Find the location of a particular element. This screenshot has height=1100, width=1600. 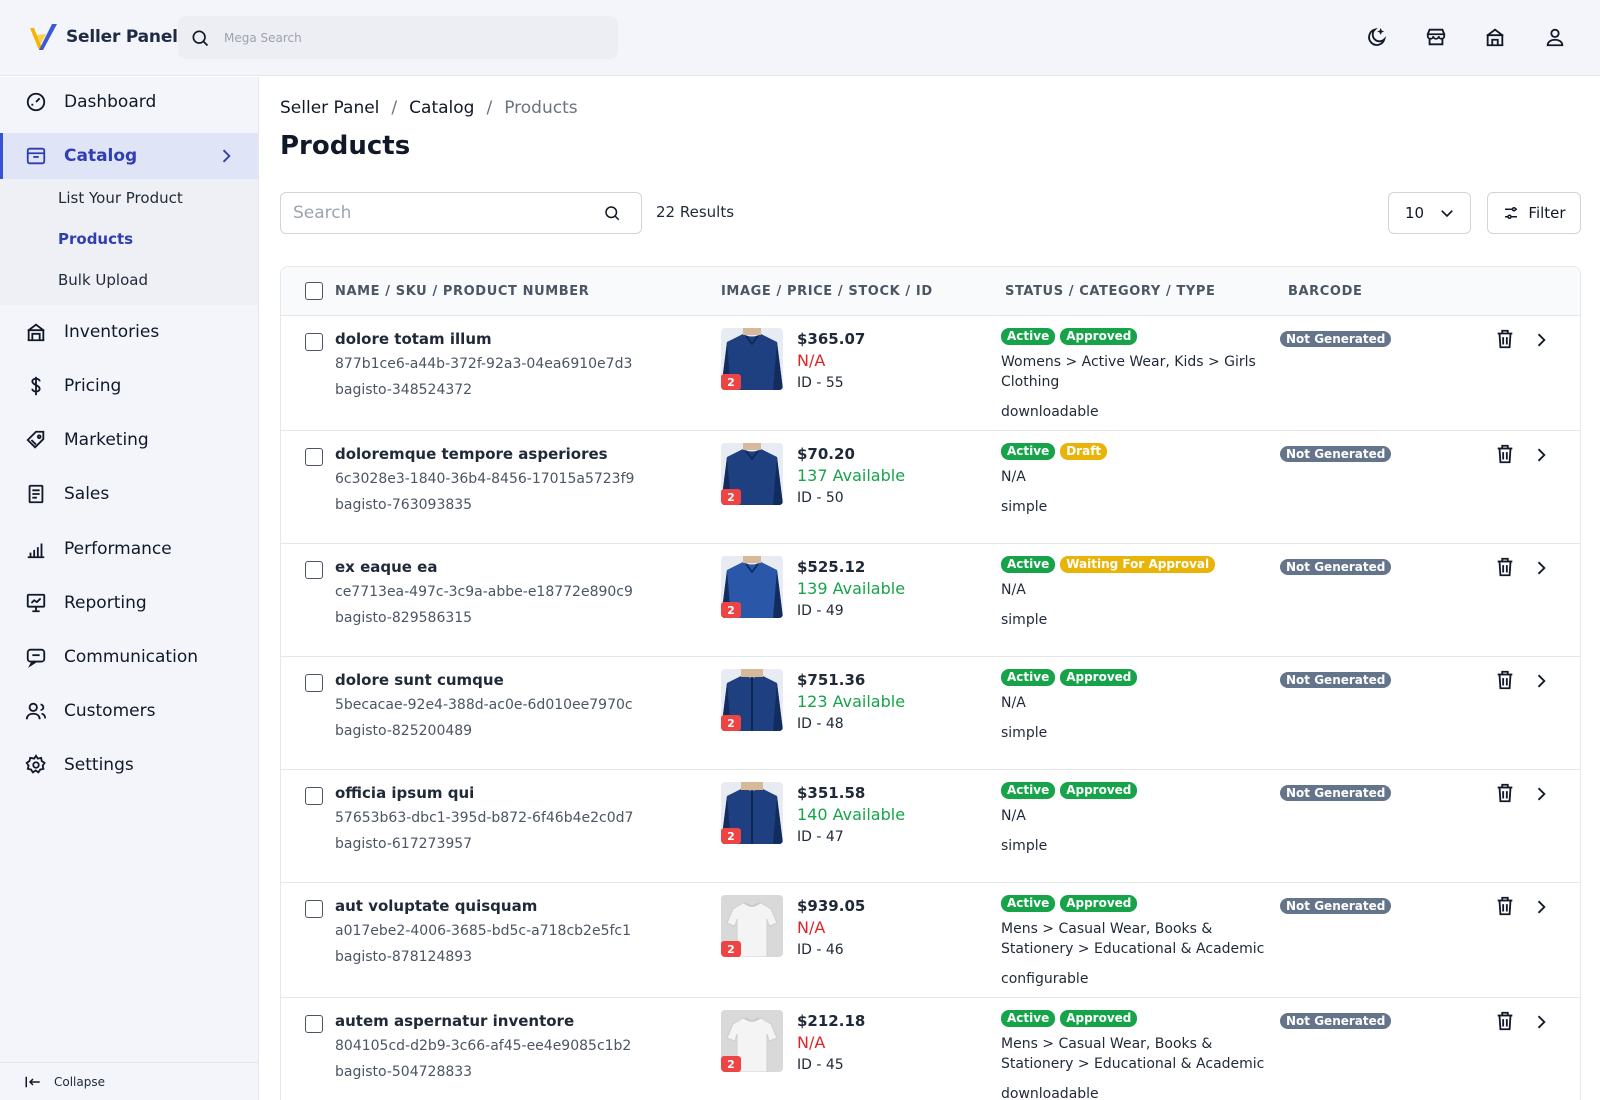

sidebar-item-dashboard: Dashboard is located at coordinates (129, 102).